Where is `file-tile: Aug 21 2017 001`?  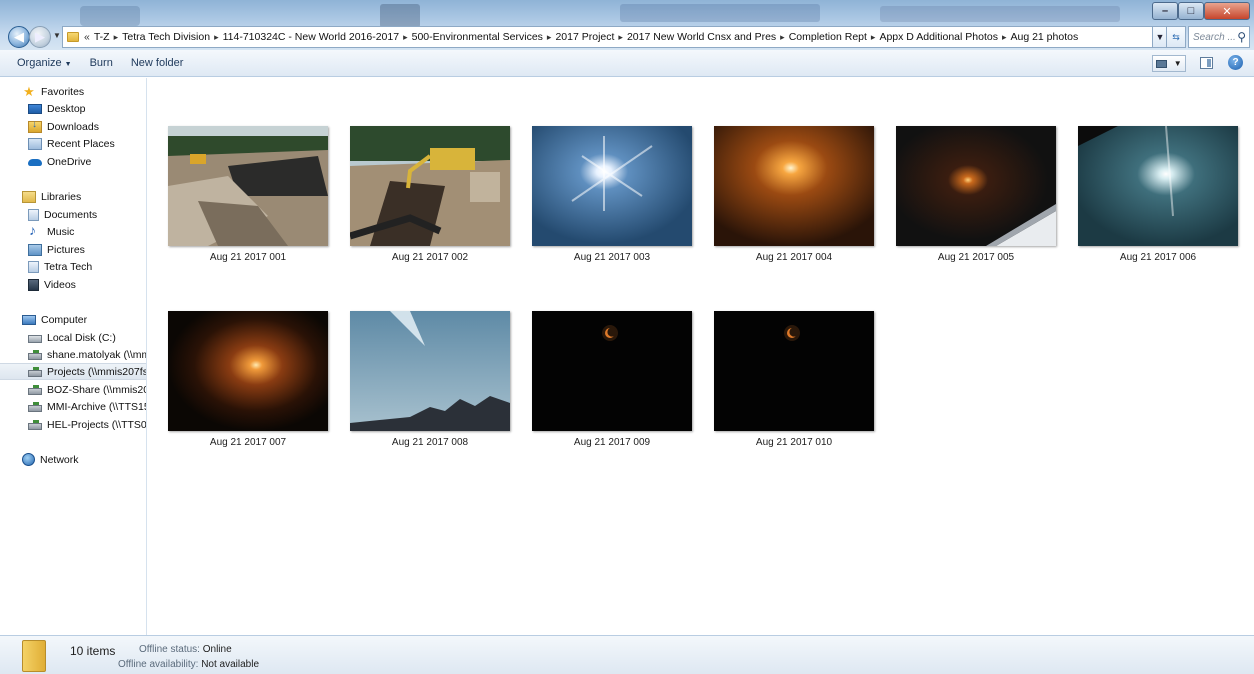
file-tile: Aug 21 2017 001 is located at coordinates (248, 196).